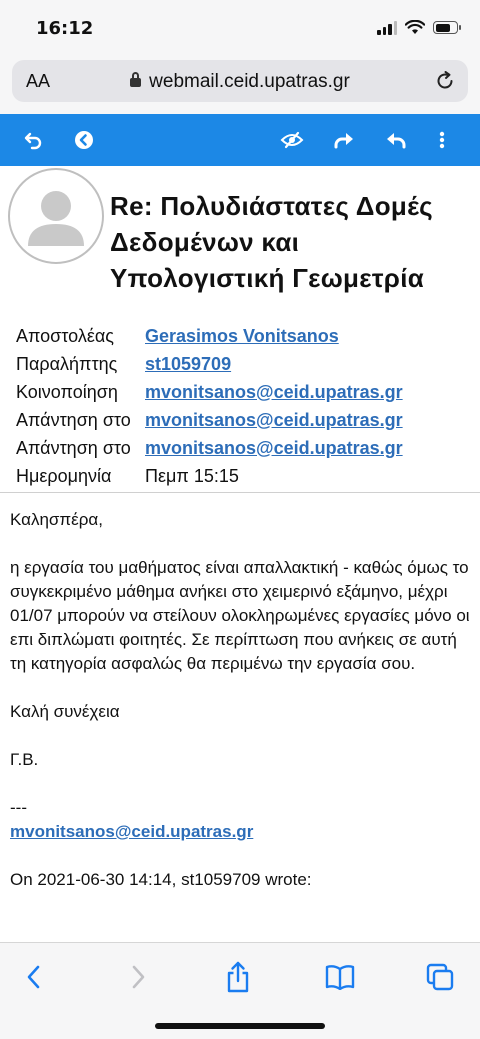 The height and width of the screenshot is (1039, 480). I want to click on lock-icon, so click(136, 79).